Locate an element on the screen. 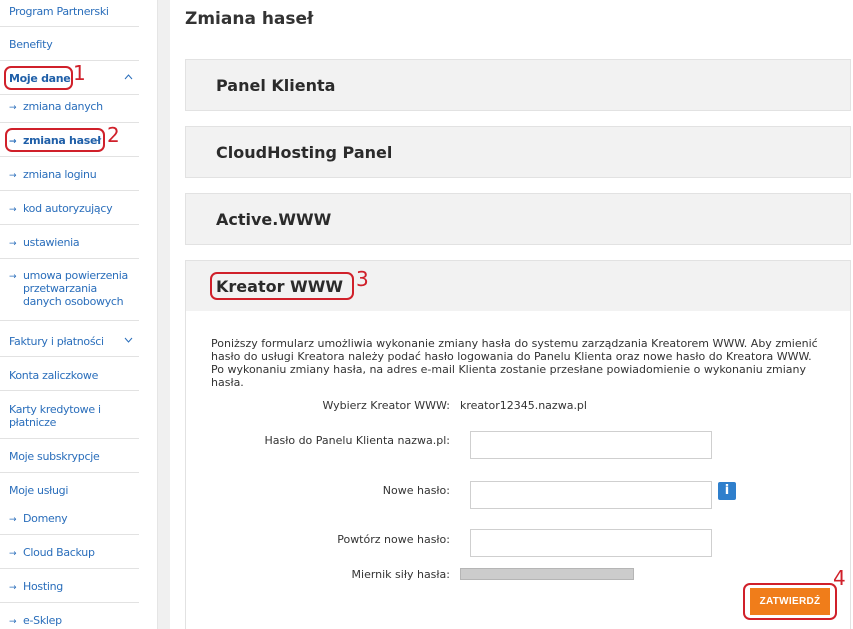 The height and width of the screenshot is (629, 853). panel-title: Panel Klienta is located at coordinates (276, 85).